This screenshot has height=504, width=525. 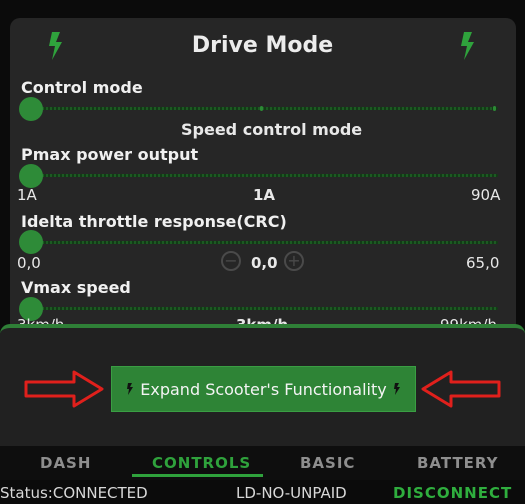 I want to click on control-mode-slider-thumb, so click(x=31, y=109).